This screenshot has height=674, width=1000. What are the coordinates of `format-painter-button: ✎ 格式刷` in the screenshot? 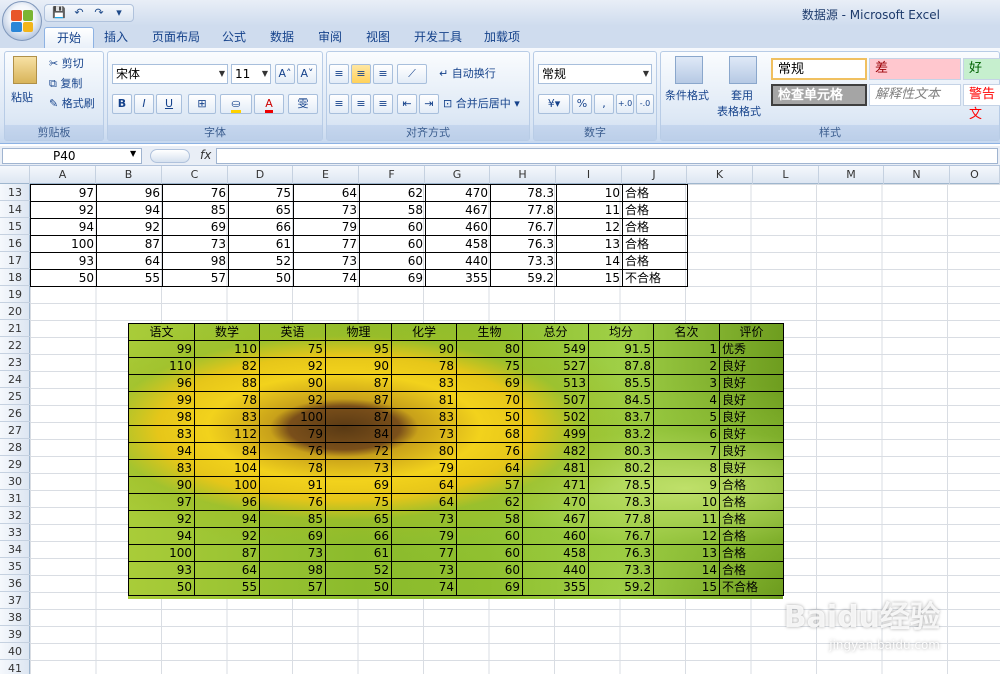 It's located at (72, 104).